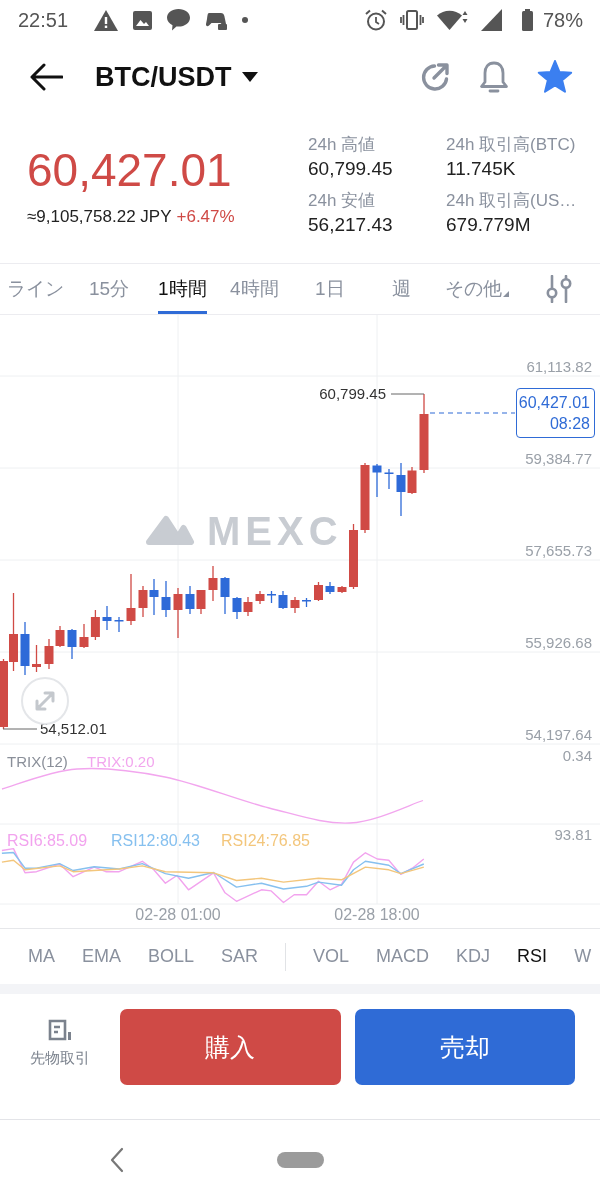  I want to click on alarm-clock-icon, so click(375, 20).